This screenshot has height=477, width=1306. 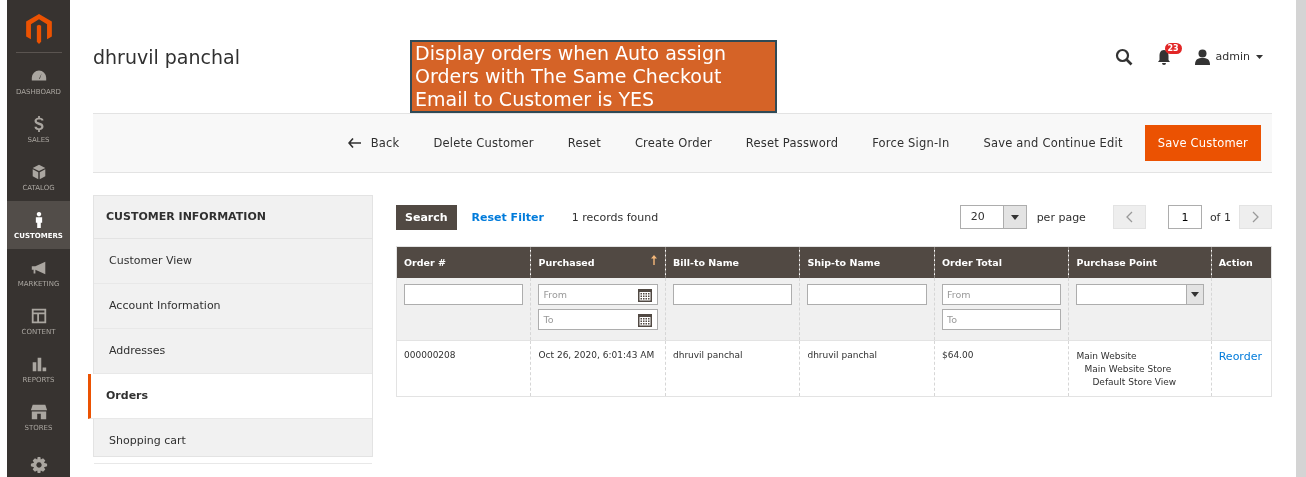 What do you see at coordinates (1202, 143) in the screenshot?
I see `primary-button: Save Customer` at bounding box center [1202, 143].